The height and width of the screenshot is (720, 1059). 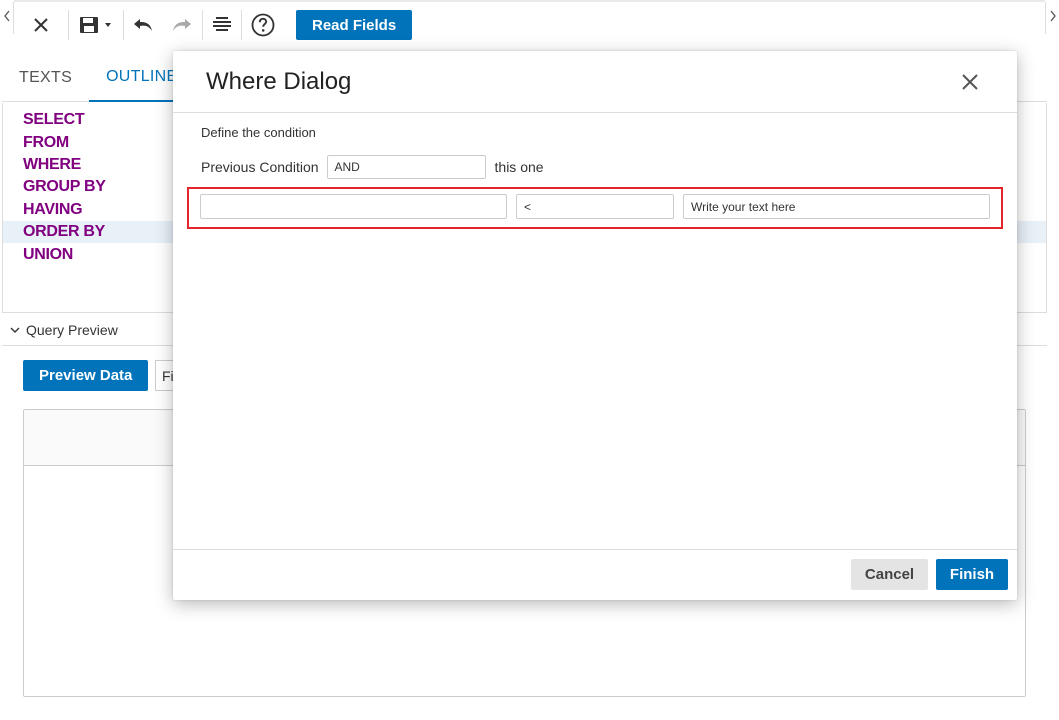 I want to click on query-preview-label: Query Preview, so click(x=72, y=329).